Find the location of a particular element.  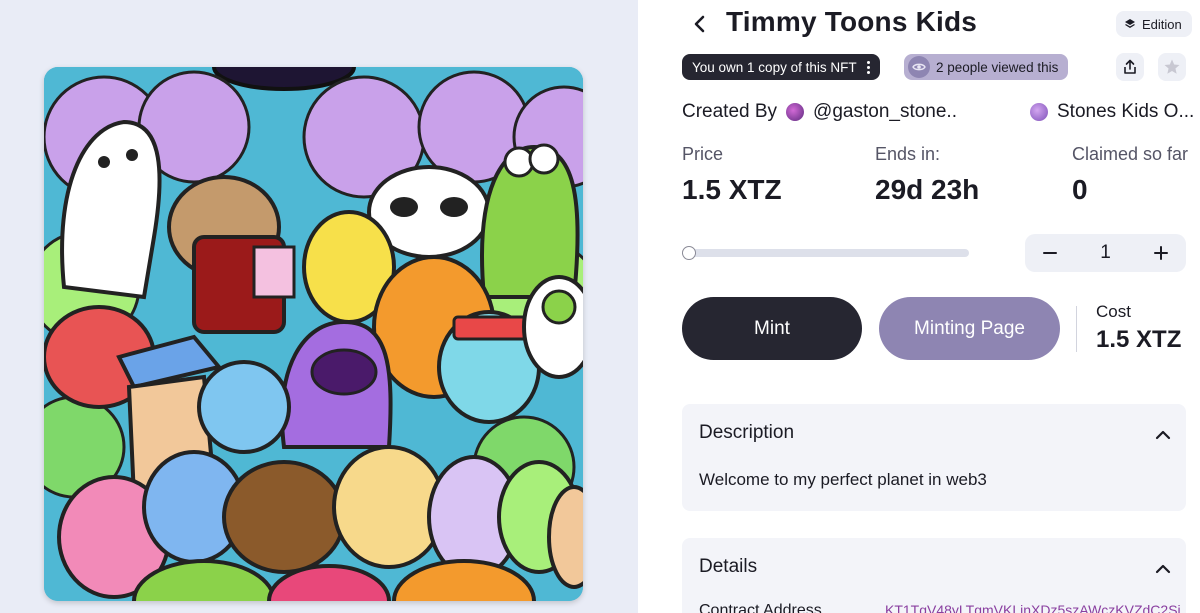

minus-icon is located at coordinates (1050, 253).